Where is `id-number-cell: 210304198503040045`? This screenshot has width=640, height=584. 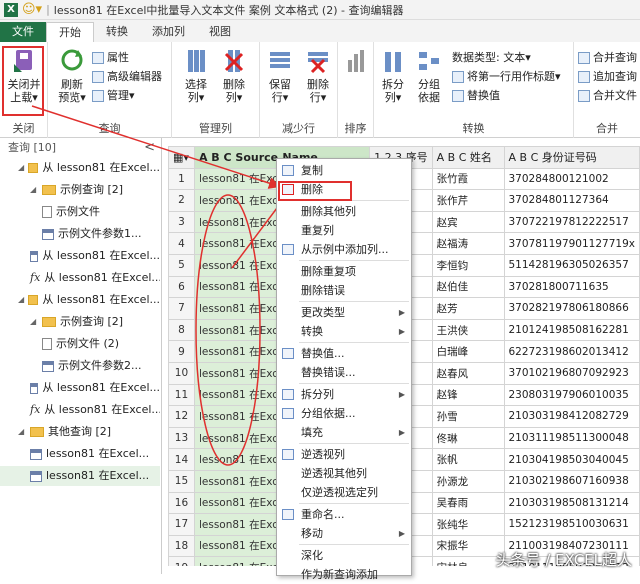
id-number-cell: 210304198503040045 is located at coordinates (571, 459).